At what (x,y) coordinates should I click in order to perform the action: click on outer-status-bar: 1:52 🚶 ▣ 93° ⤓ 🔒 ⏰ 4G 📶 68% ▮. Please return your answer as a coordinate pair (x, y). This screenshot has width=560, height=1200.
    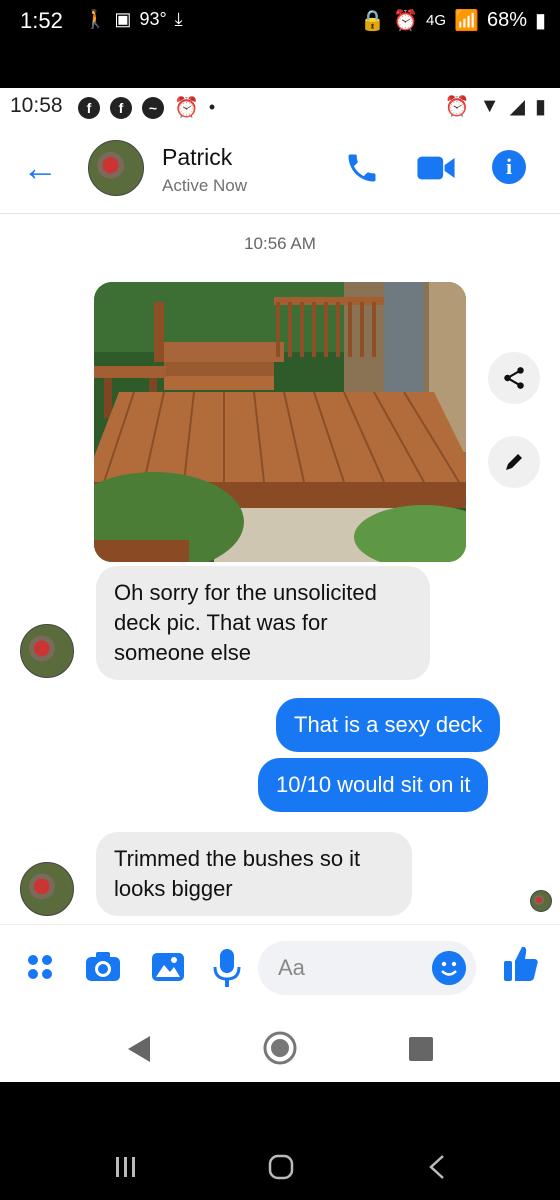
    Looking at the image, I should click on (280, 44).